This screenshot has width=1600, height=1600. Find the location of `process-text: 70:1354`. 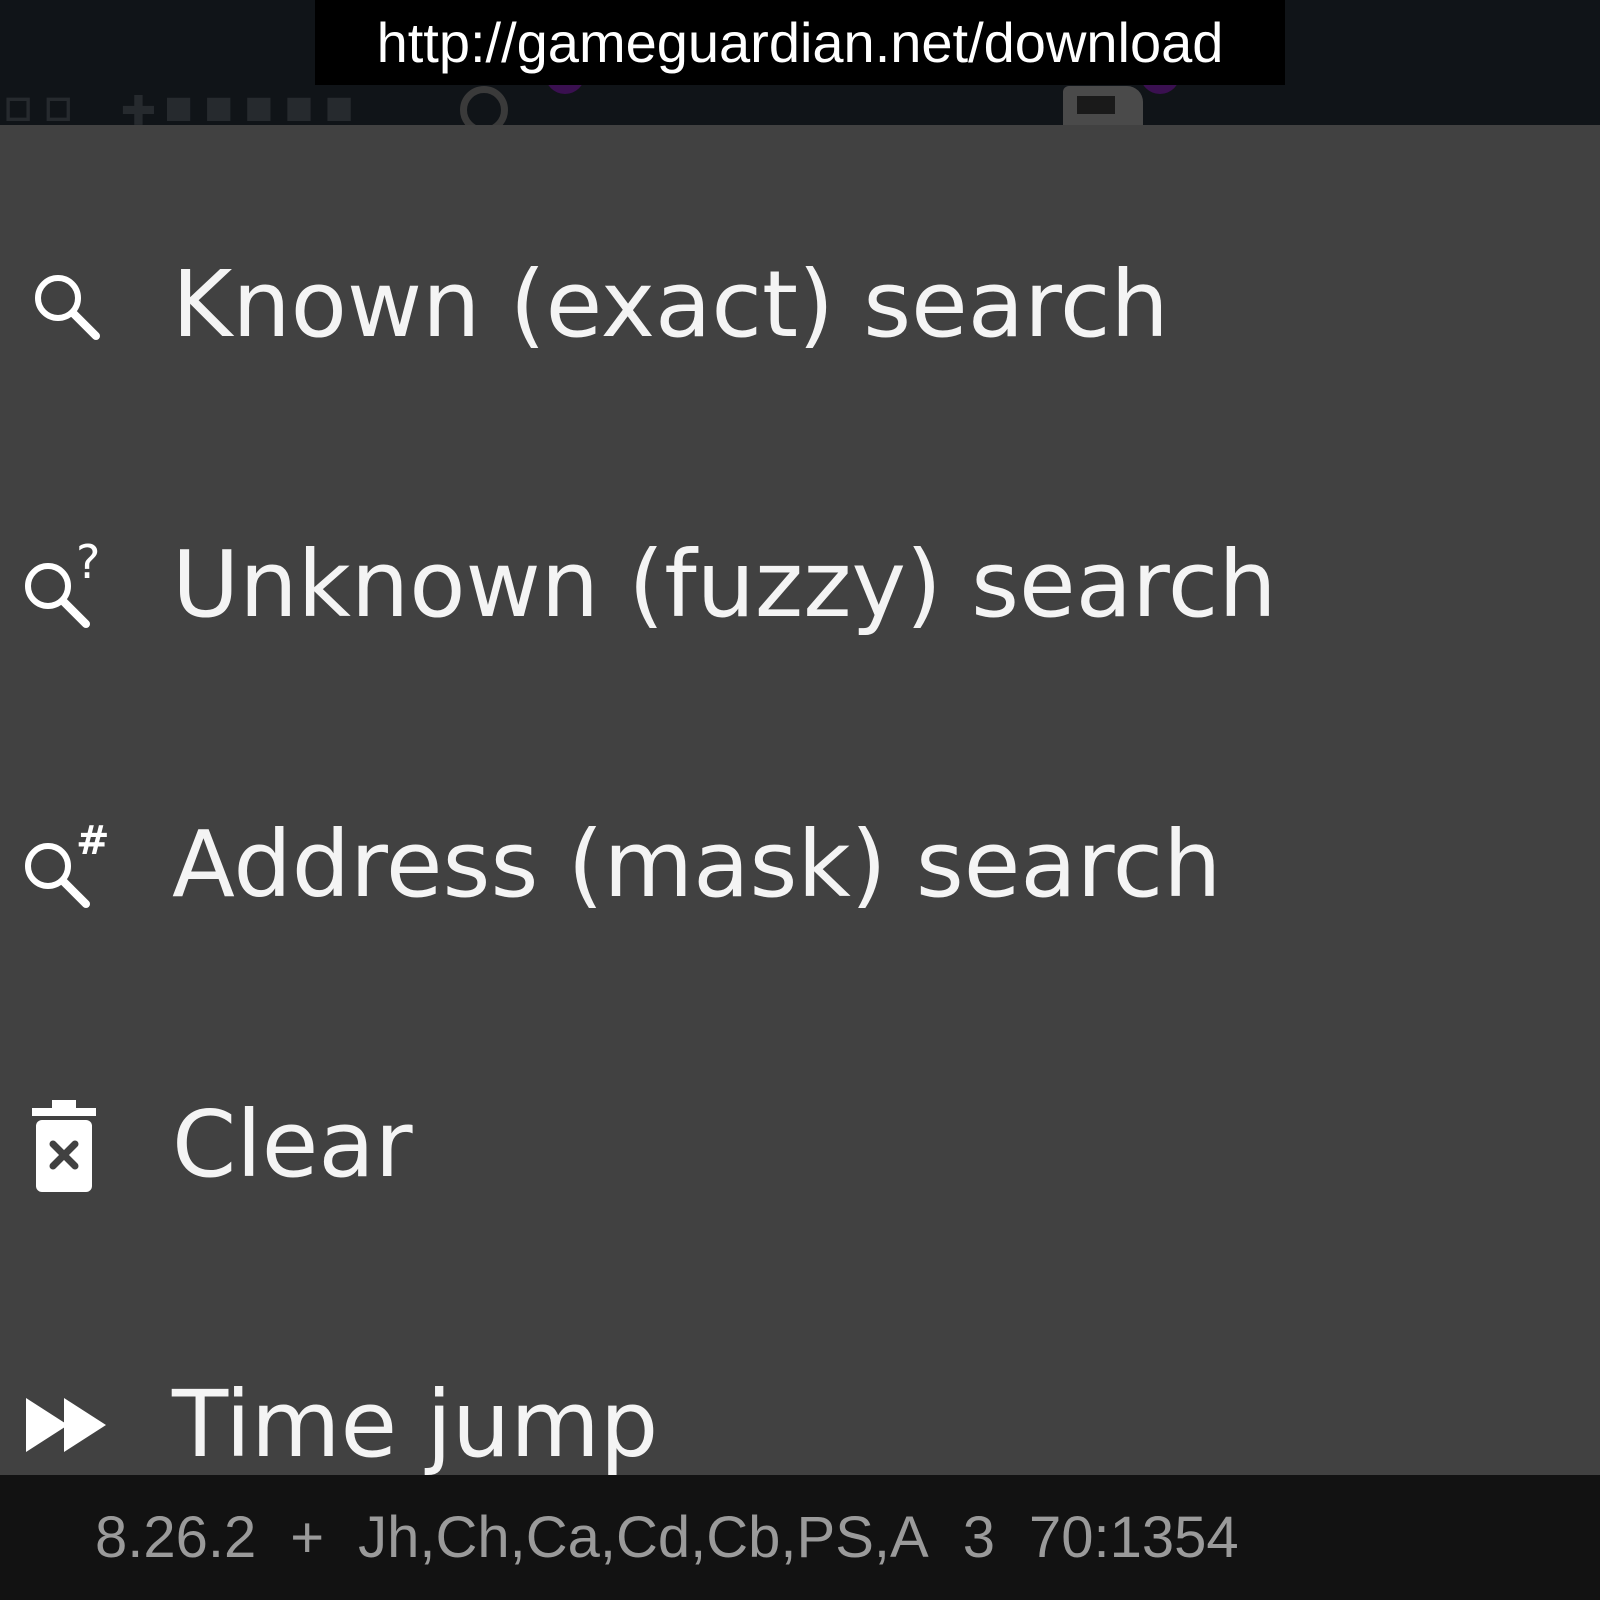

process-text: 70:1354 is located at coordinates (1133, 1537).